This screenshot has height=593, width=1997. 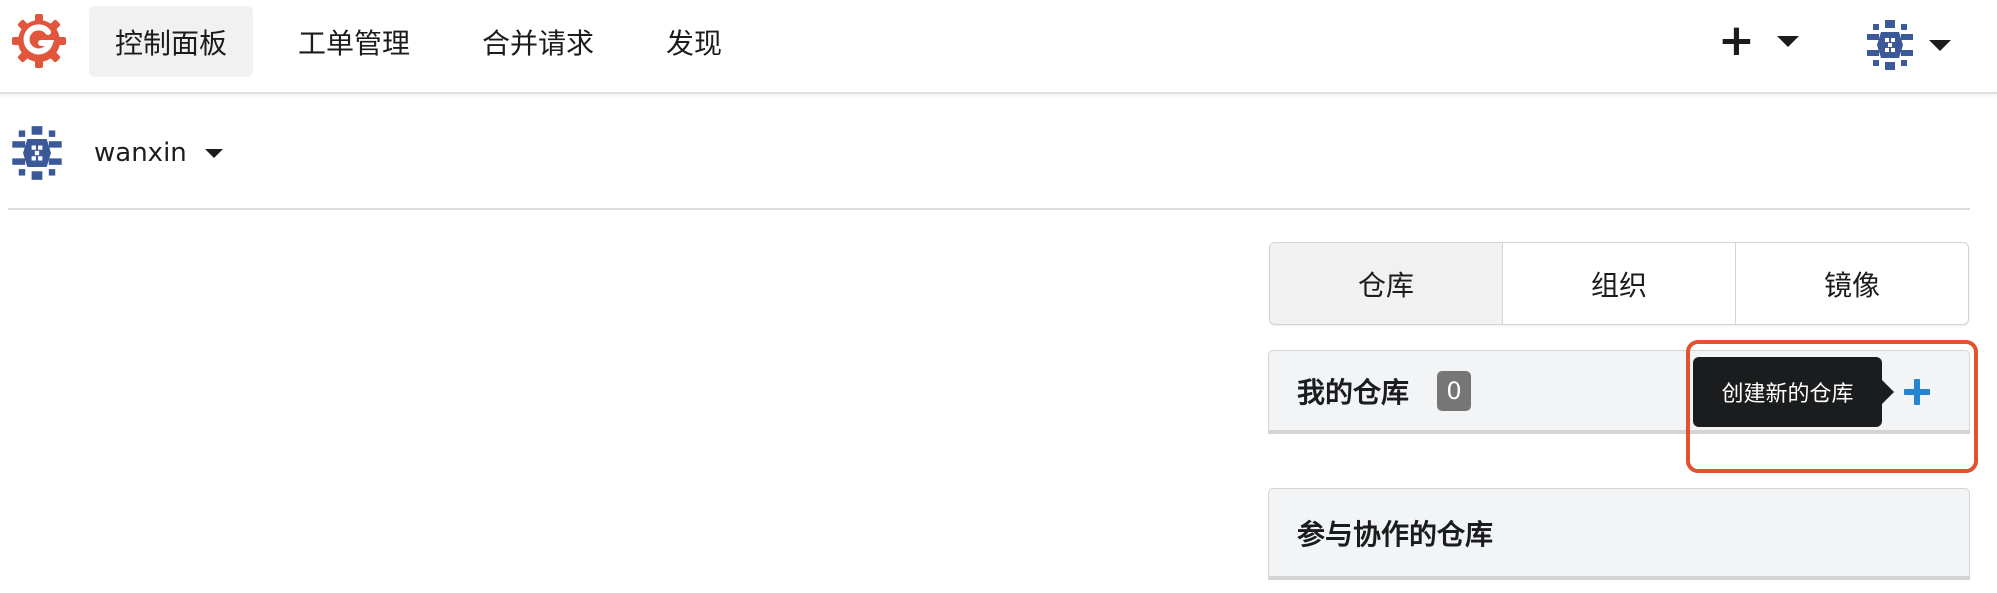 I want to click on tab-mirrors: 镜像, so click(x=1852, y=283).